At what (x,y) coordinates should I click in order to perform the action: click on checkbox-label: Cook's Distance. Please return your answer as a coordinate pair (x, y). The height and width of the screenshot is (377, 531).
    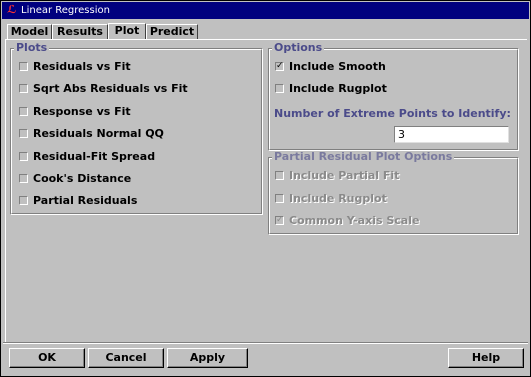
    Looking at the image, I should click on (82, 178).